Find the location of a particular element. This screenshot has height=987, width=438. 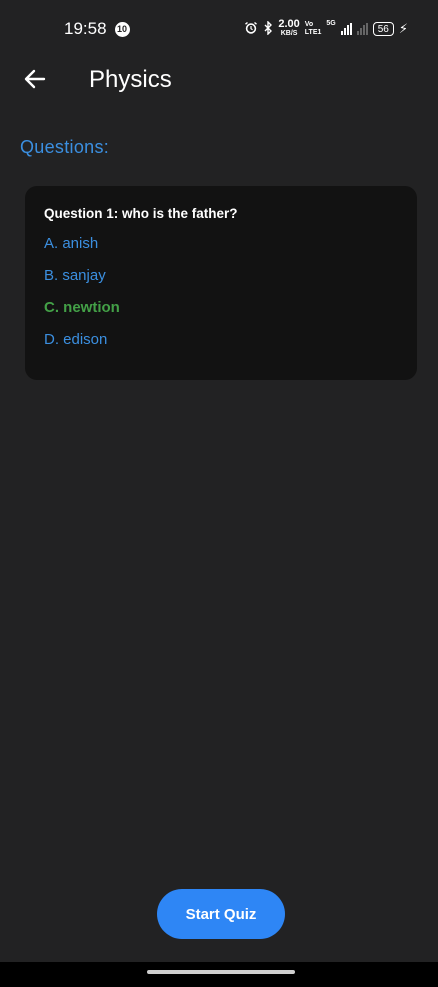

option-d: D. edison is located at coordinates (221, 340).